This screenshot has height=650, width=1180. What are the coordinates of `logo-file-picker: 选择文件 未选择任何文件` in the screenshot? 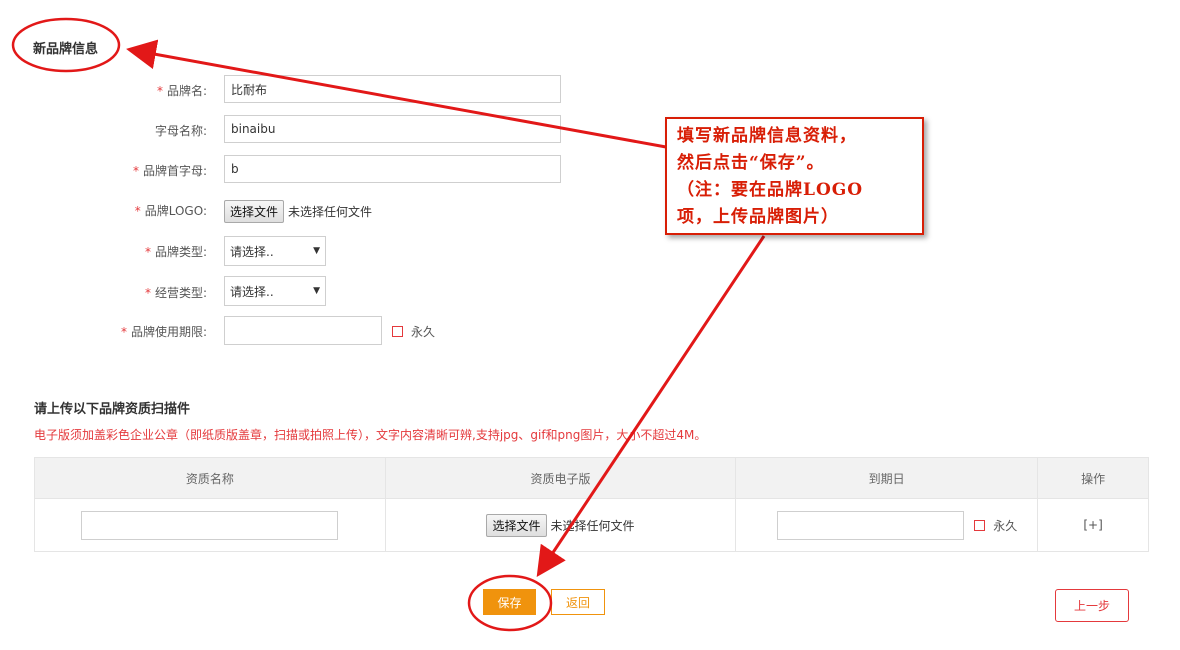 It's located at (298, 211).